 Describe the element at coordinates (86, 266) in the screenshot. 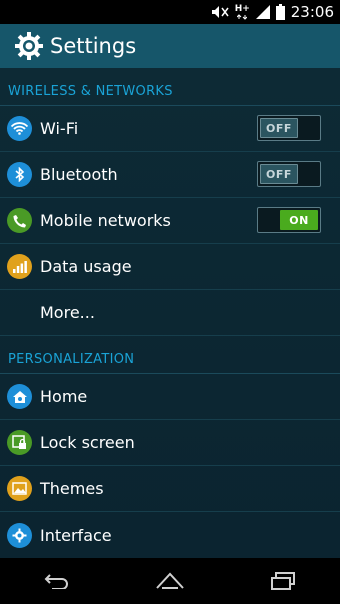

I see `settings-item-label: Data usage` at that location.